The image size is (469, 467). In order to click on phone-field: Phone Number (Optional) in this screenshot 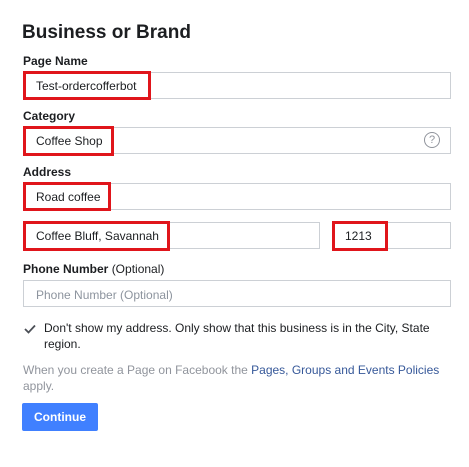, I will do `click(237, 293)`.